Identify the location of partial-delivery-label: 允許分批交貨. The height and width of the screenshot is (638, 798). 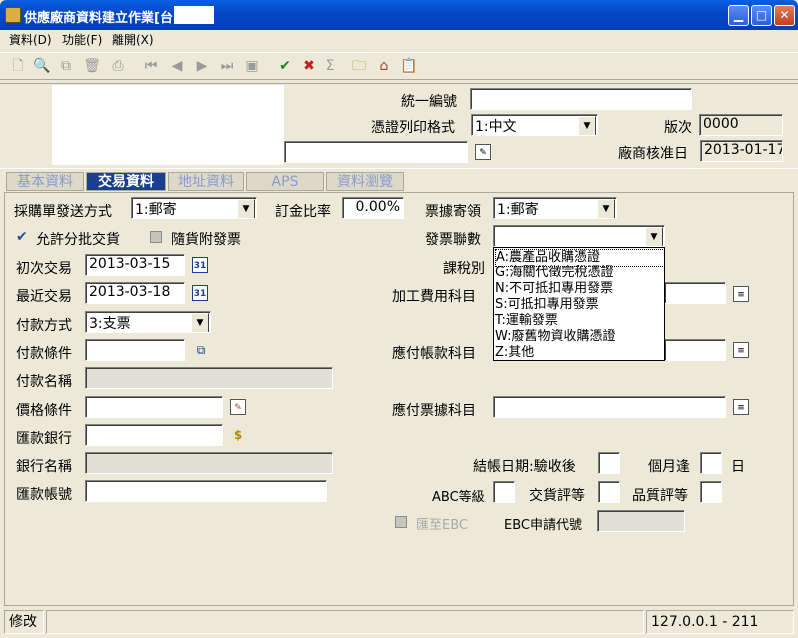
(78, 240).